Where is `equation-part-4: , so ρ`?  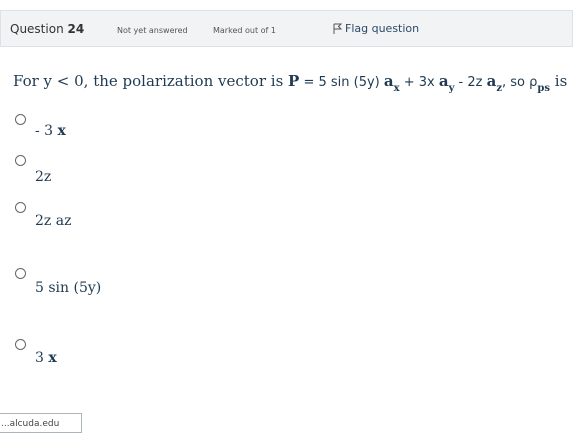 equation-part-4: , so ρ is located at coordinates (520, 82).